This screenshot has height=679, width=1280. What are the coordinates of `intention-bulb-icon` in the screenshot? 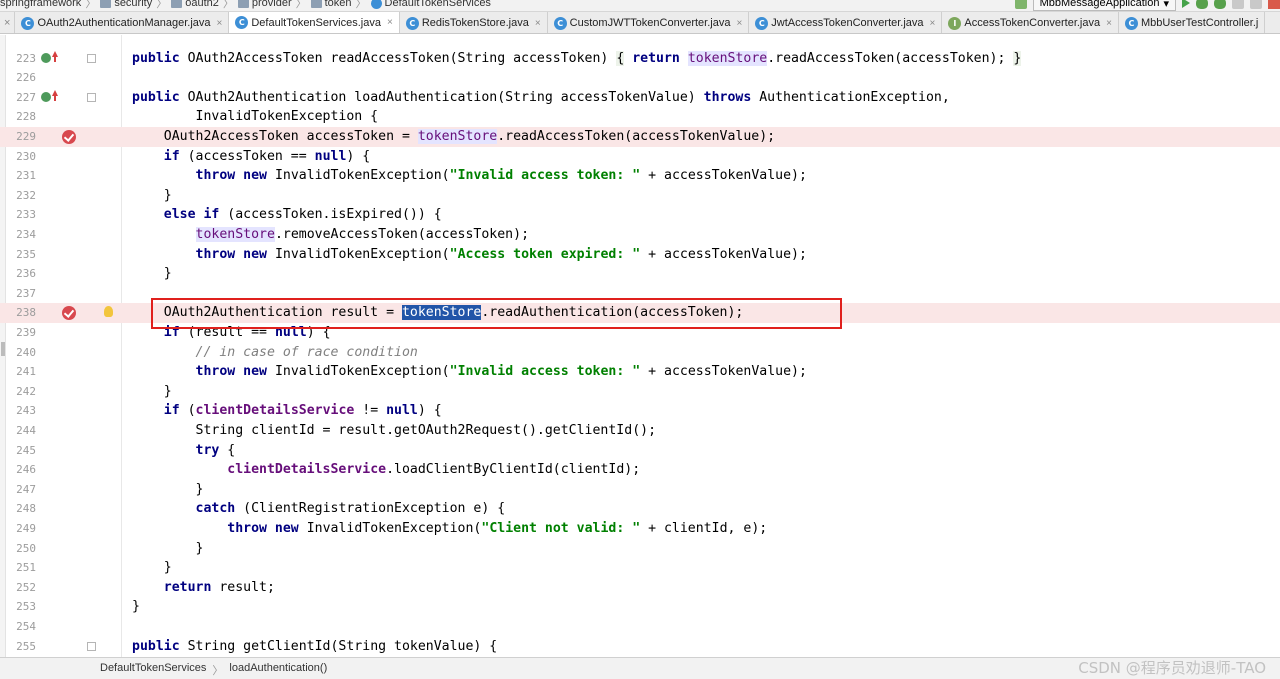 It's located at (108, 312).